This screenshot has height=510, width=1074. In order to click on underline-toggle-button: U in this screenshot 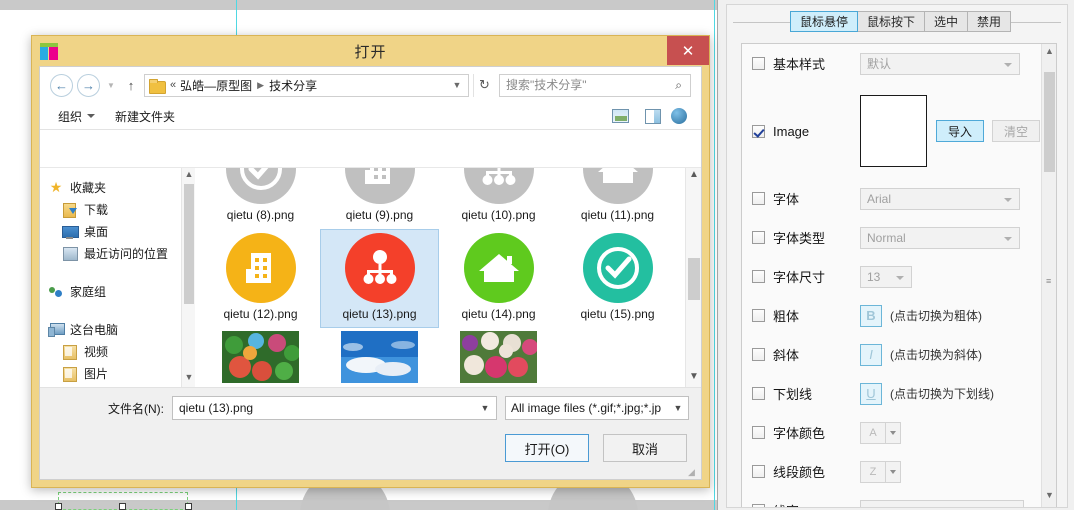, I will do `click(871, 393)`.